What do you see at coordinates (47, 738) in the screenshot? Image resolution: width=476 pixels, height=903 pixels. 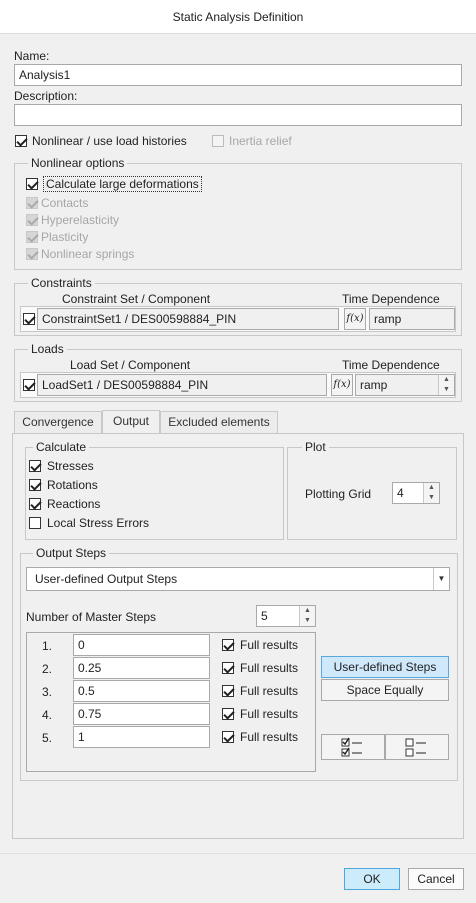 I see `step-number: 5.` at bounding box center [47, 738].